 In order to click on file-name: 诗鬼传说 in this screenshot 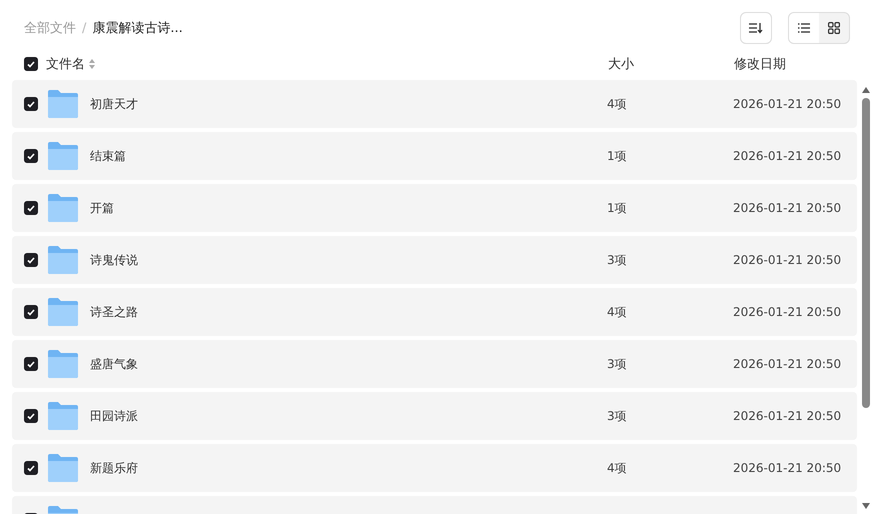, I will do `click(114, 260)`.